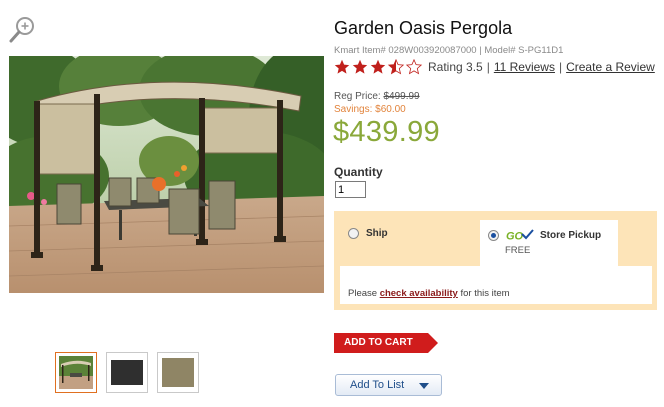  Describe the element at coordinates (414, 67) in the screenshot. I see `star-empty-icon` at that location.